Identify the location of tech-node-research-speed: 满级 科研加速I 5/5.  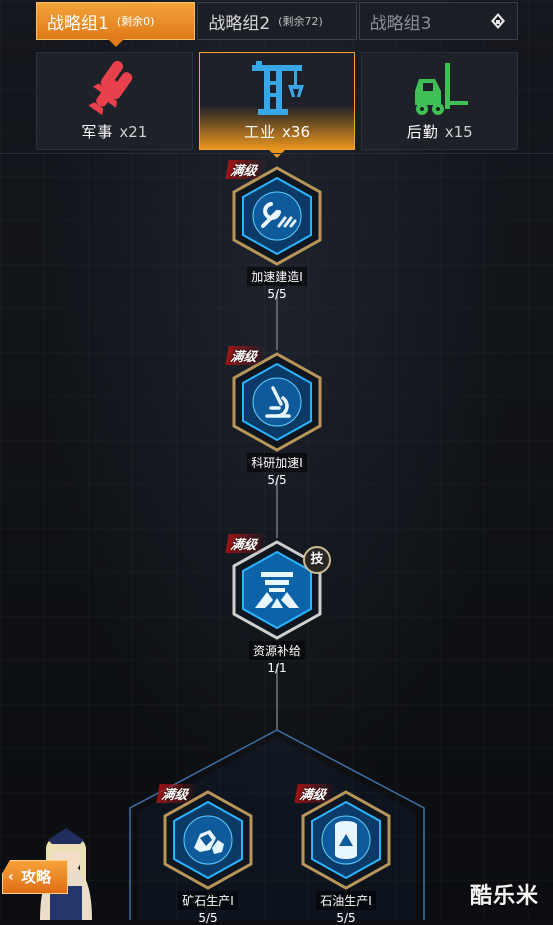
(275, 416).